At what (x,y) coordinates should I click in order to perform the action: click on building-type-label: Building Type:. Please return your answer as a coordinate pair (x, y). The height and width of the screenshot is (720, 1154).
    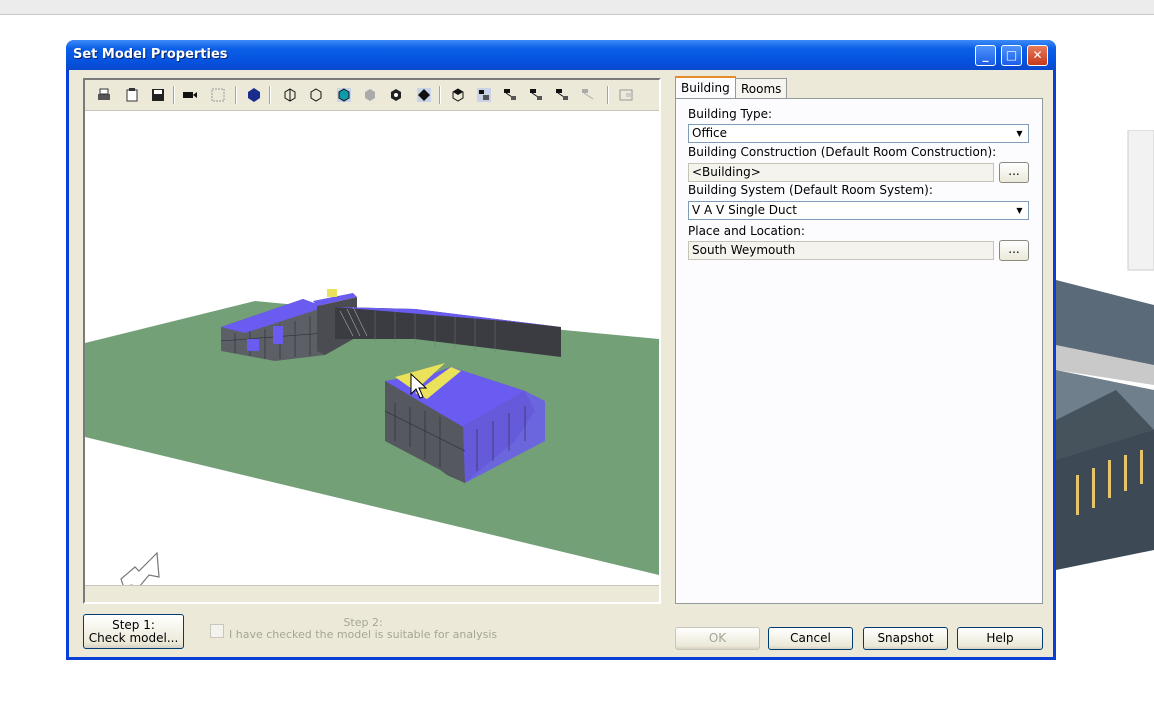
    Looking at the image, I should click on (730, 114).